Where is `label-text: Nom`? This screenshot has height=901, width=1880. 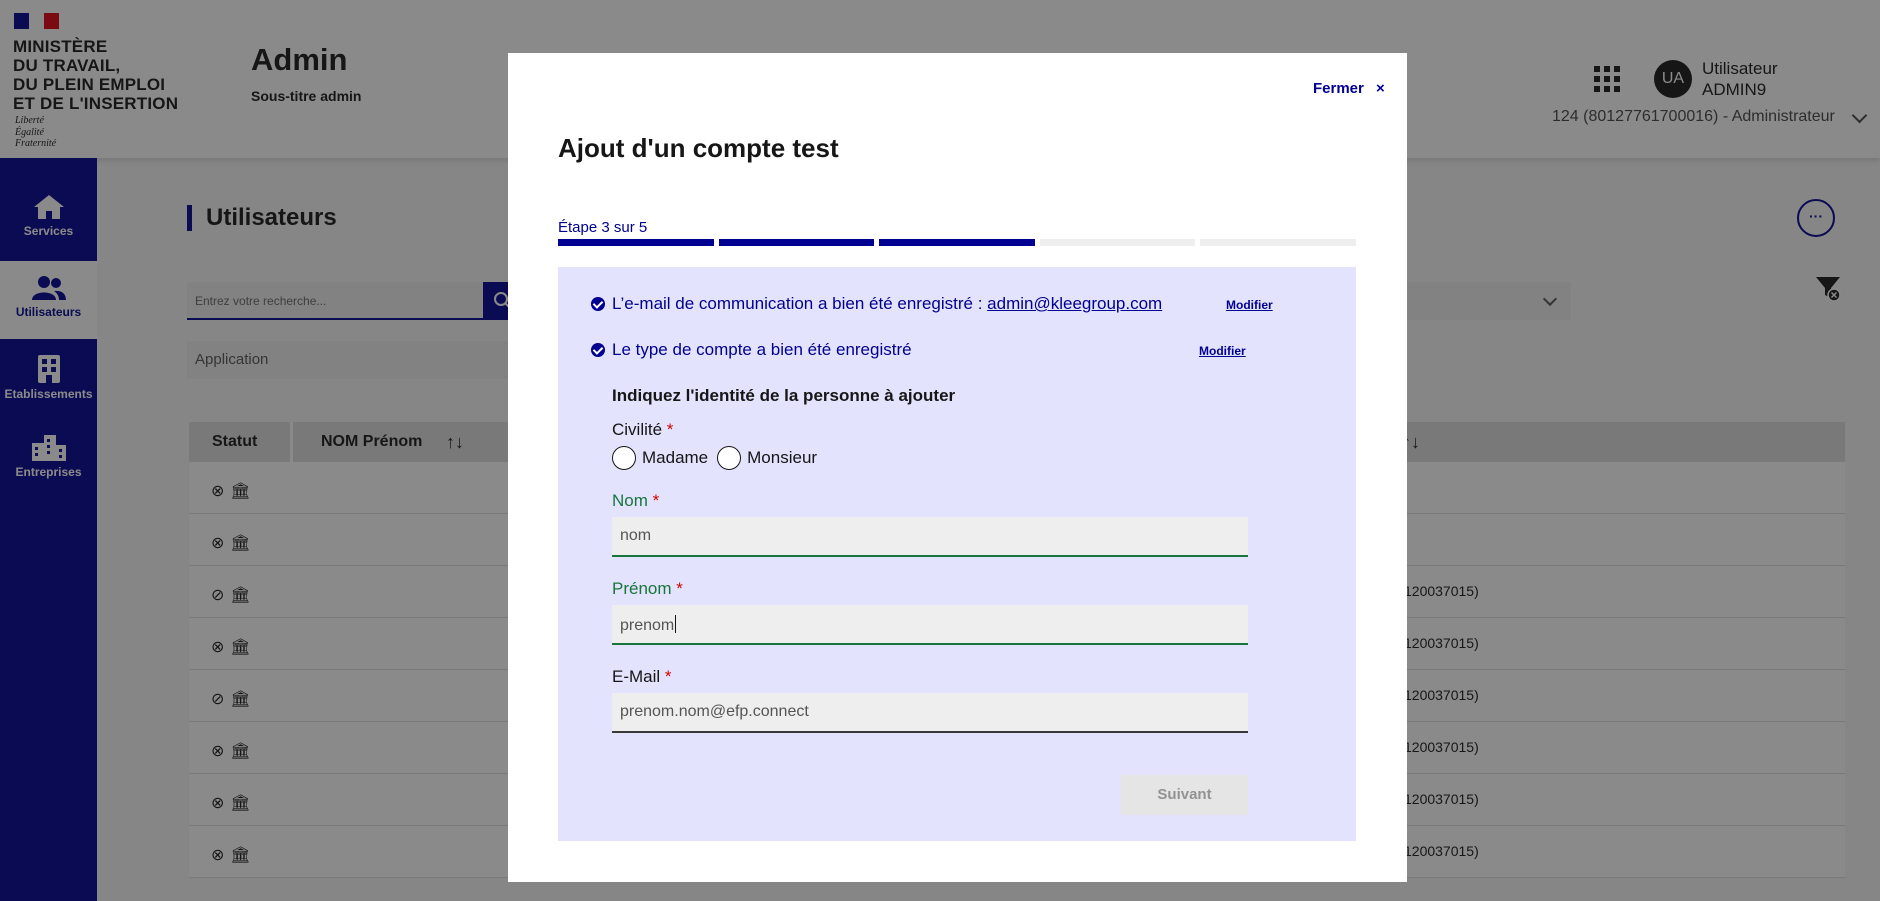
label-text: Nom is located at coordinates (630, 500).